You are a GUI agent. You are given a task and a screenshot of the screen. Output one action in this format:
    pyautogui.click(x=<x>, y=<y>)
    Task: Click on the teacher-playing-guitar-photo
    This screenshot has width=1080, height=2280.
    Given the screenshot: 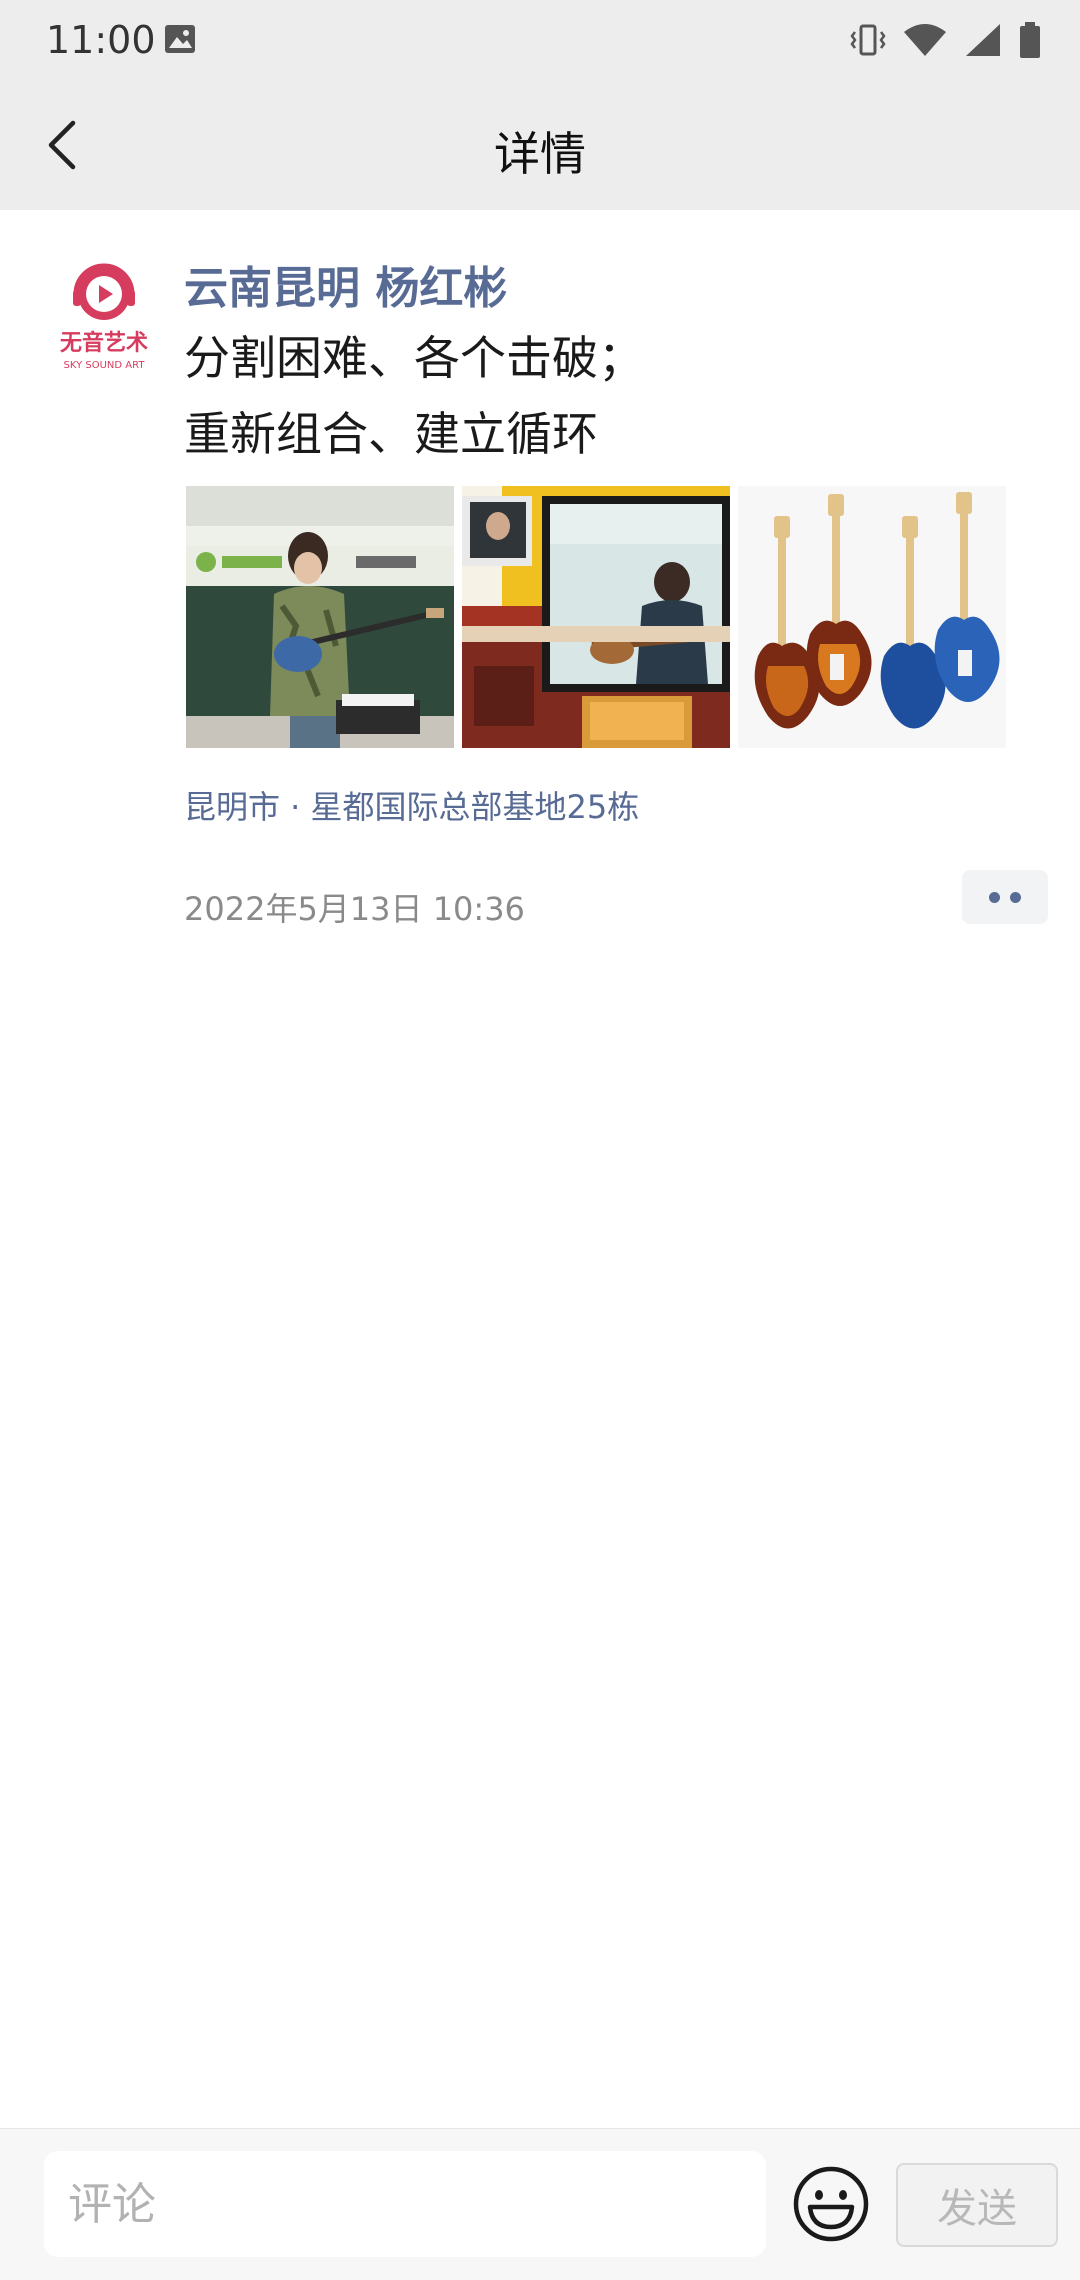 What is the action you would take?
    pyautogui.click(x=320, y=617)
    